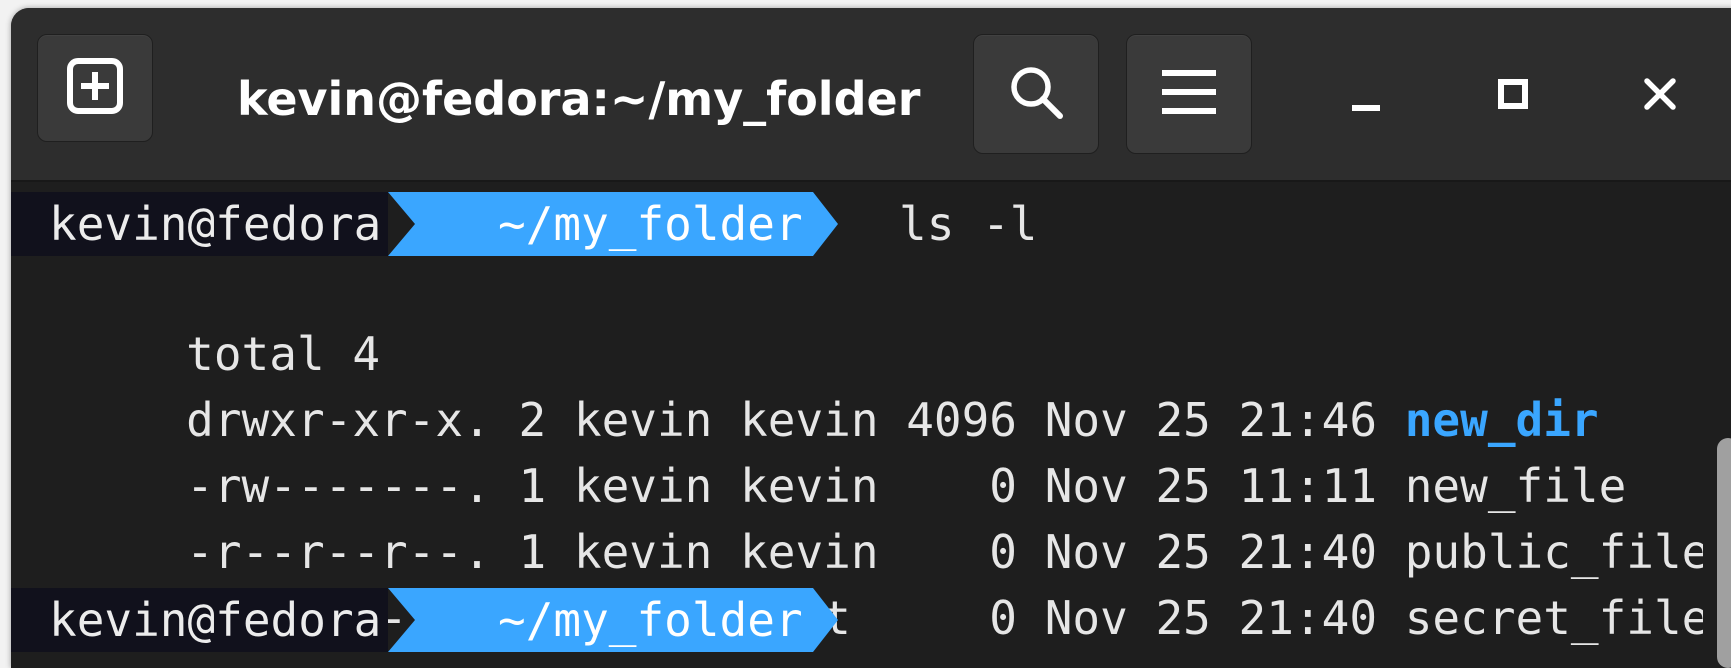  I want to click on menu-button, so click(1189, 94).